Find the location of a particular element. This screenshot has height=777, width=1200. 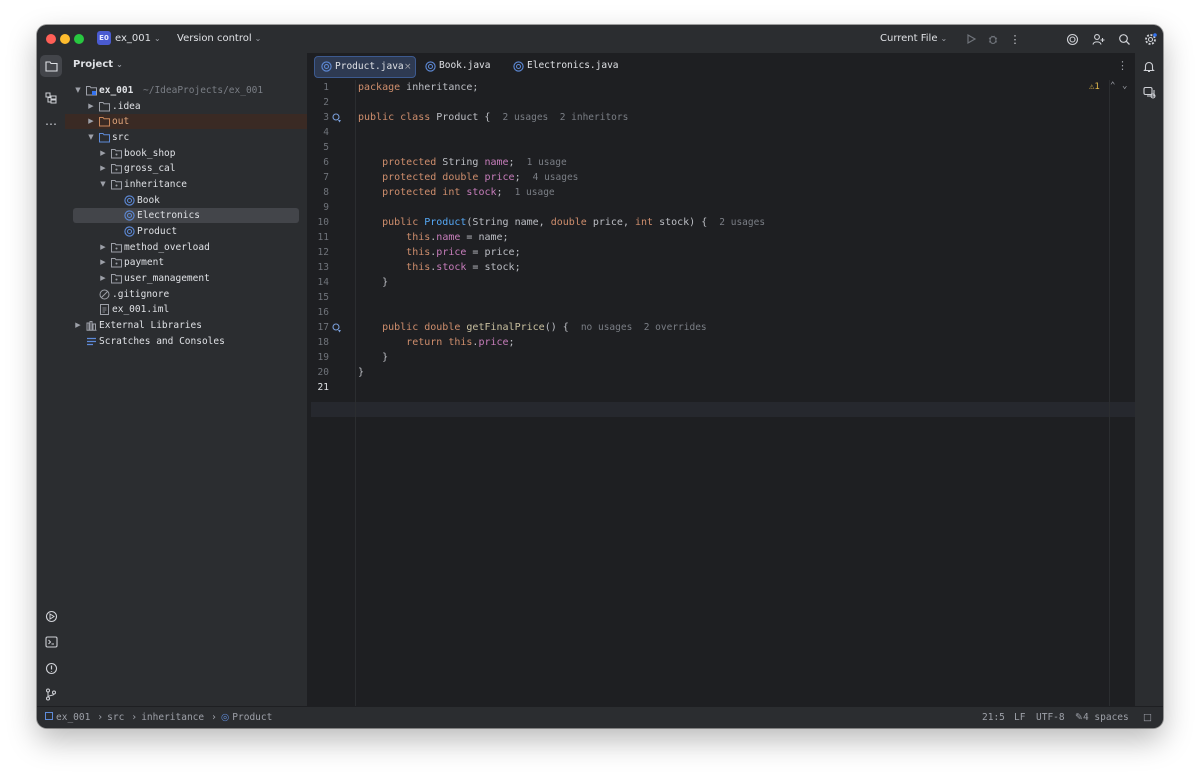

tree-item-product: Product is located at coordinates (186, 231).